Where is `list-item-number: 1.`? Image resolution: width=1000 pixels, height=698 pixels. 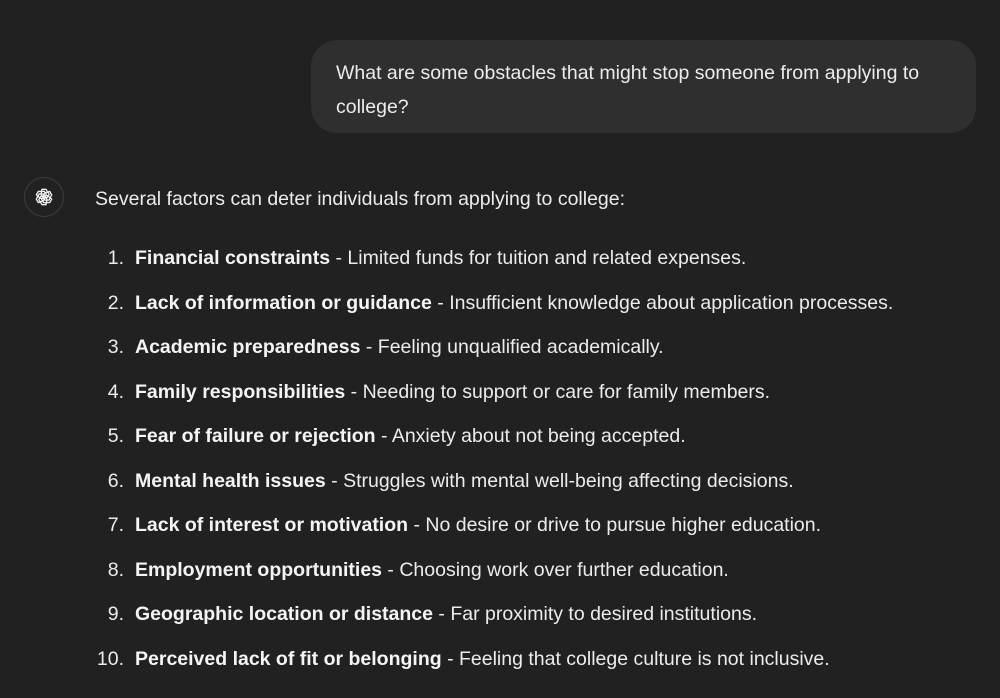 list-item-number: 1. is located at coordinates (115, 258).